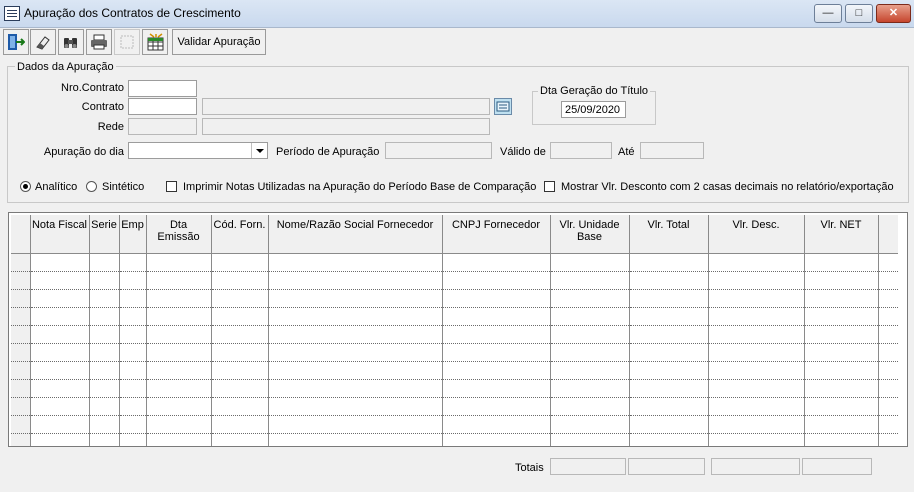 This screenshot has width=914, height=492. Describe the element at coordinates (91, 186) in the screenshot. I see `sintetico-radio` at that location.